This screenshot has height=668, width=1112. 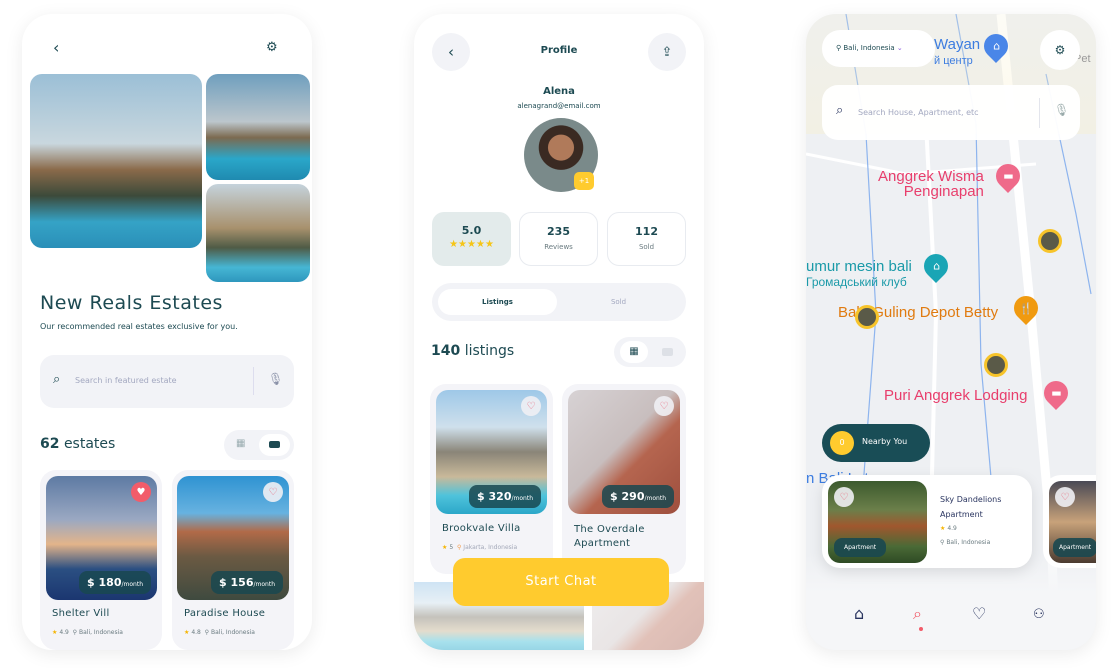 I want to click on listing-meta: ★ 5 ⚲ Jakarta, Indonesia, so click(x=480, y=547).